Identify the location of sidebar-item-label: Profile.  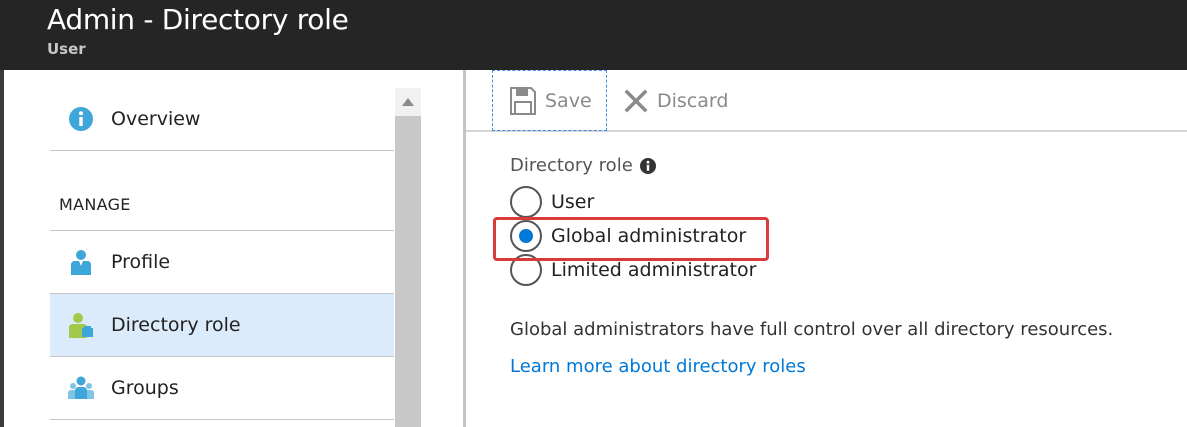
(141, 262).